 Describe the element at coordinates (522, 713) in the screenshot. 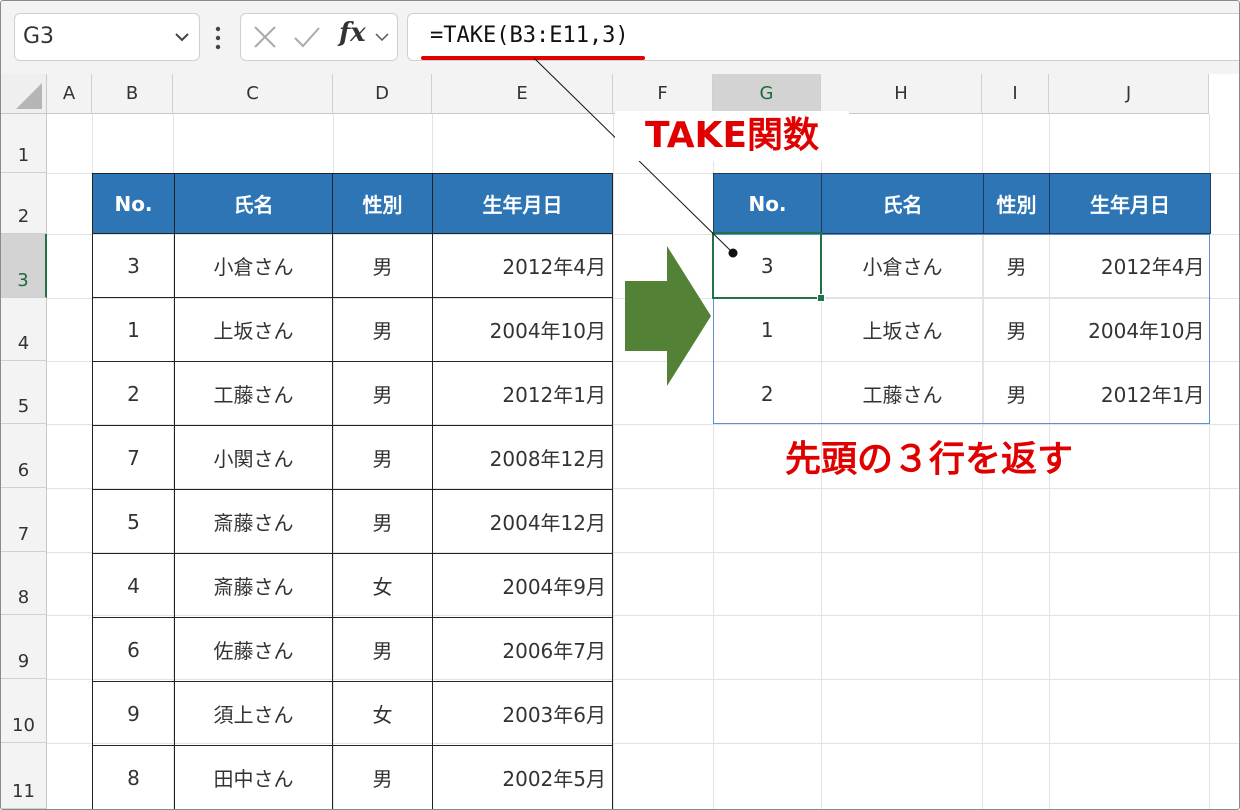

I see `source-cell: 2003年6月` at that location.